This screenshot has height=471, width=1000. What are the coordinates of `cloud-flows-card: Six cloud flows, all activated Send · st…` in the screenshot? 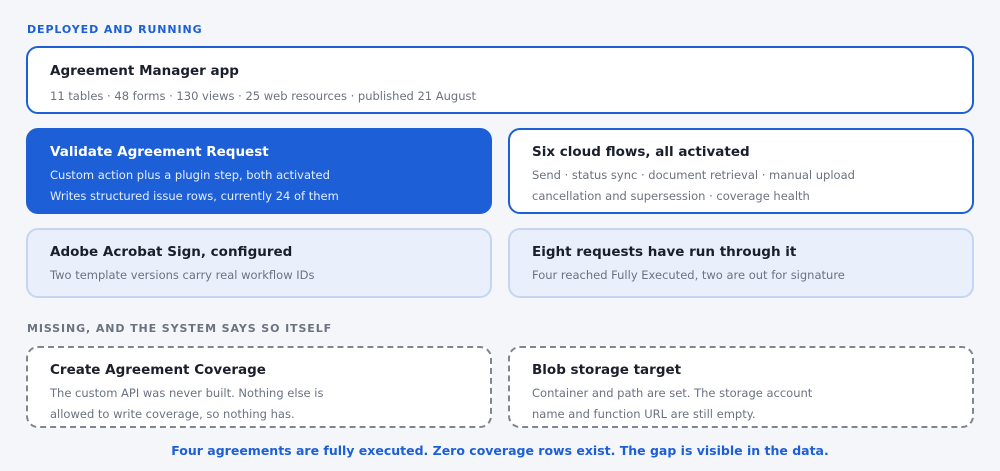 It's located at (741, 171).